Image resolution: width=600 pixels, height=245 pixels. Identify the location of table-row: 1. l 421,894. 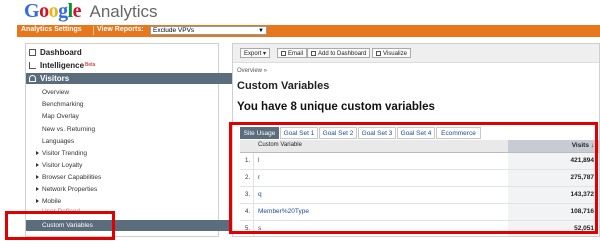
(419, 161).